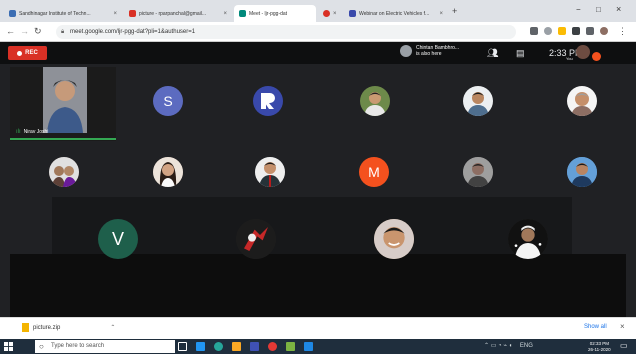  I want to click on r-logo-icon, so click(268, 101).